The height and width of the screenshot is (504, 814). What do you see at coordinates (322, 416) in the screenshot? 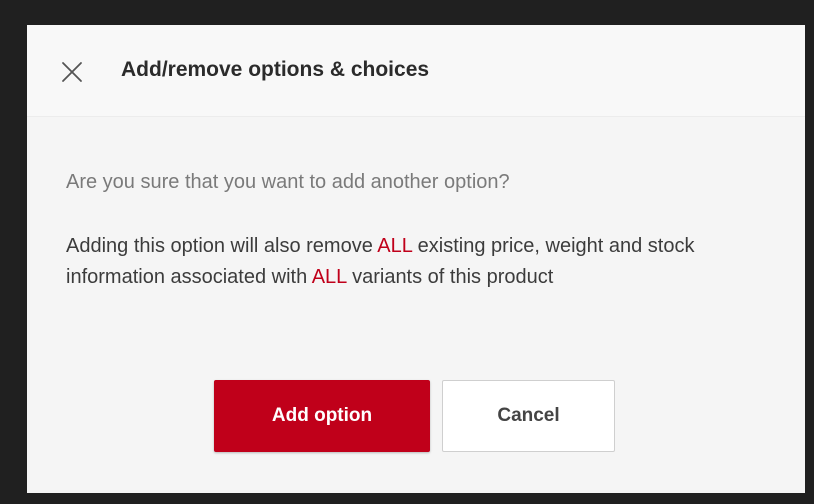
I see `add-option-button: Add option` at bounding box center [322, 416].